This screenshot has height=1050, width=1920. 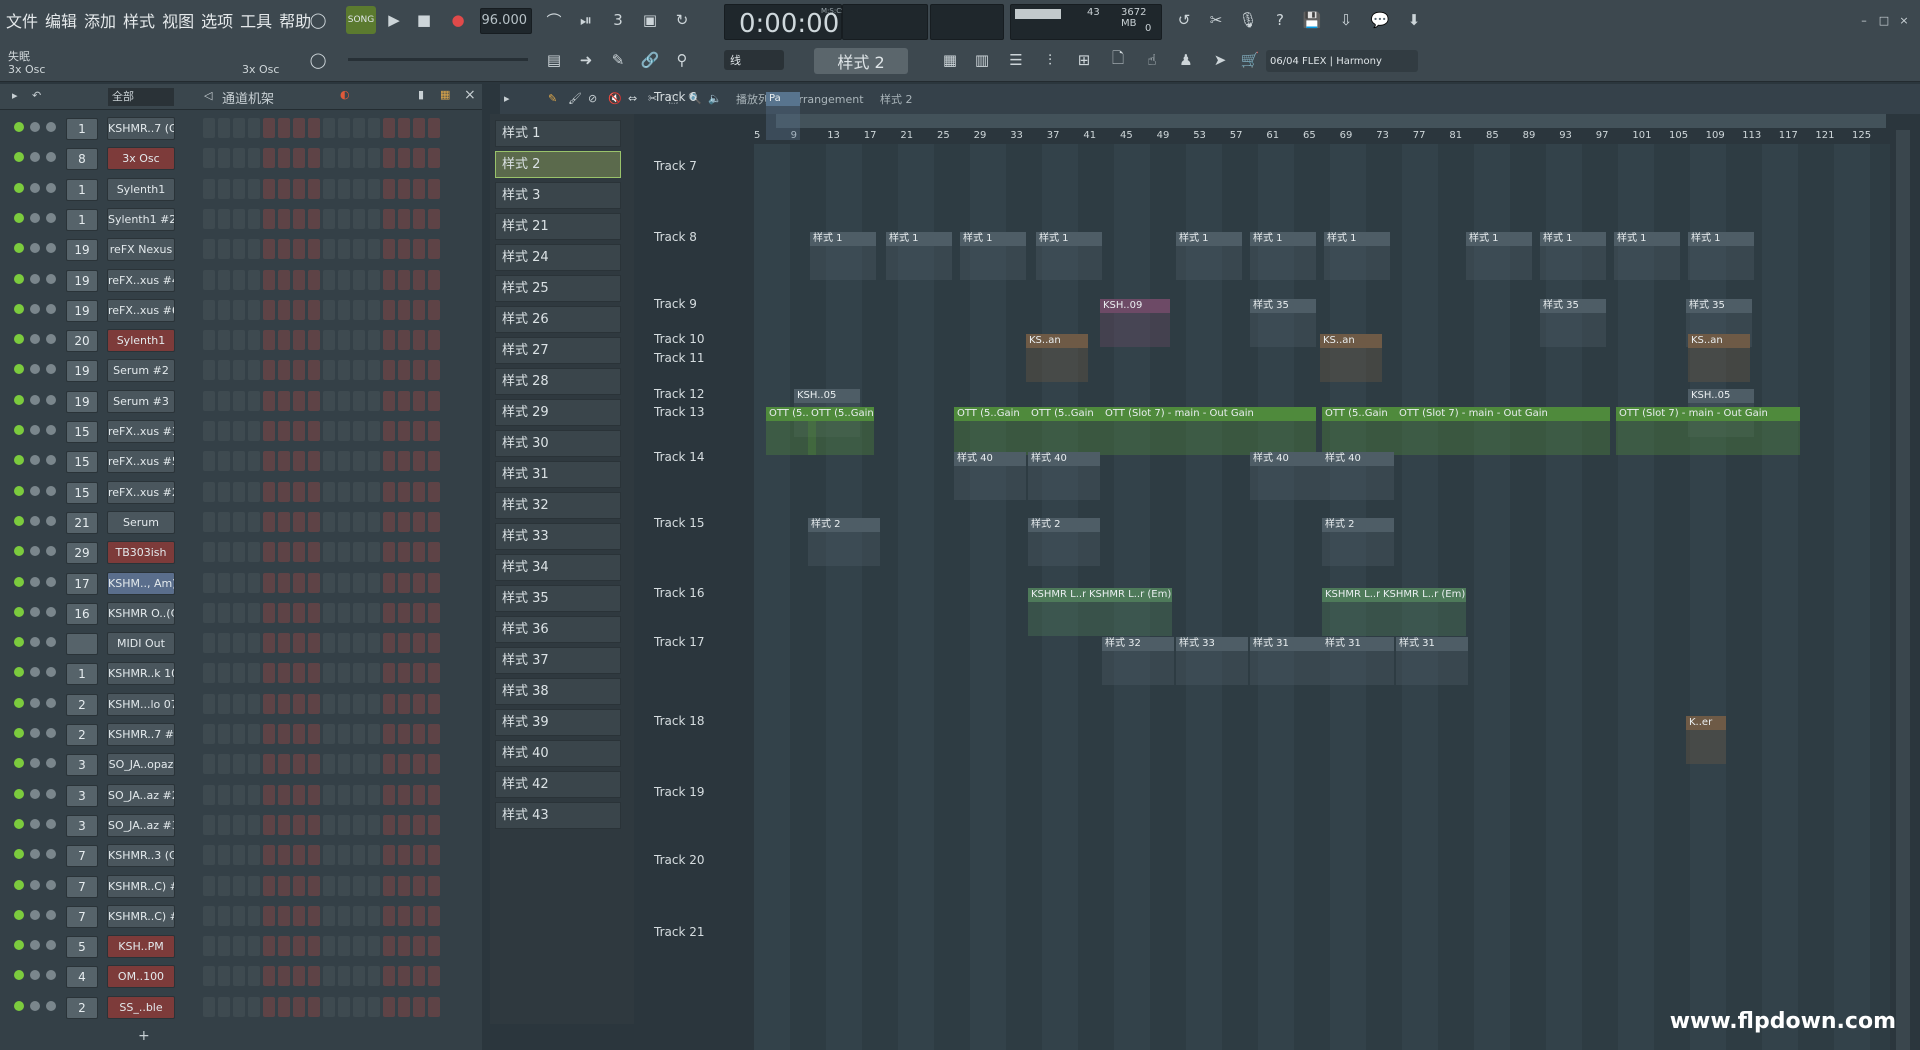 What do you see at coordinates (141, 1007) in the screenshot?
I see `channel-name-button: SS_..ble` at bounding box center [141, 1007].